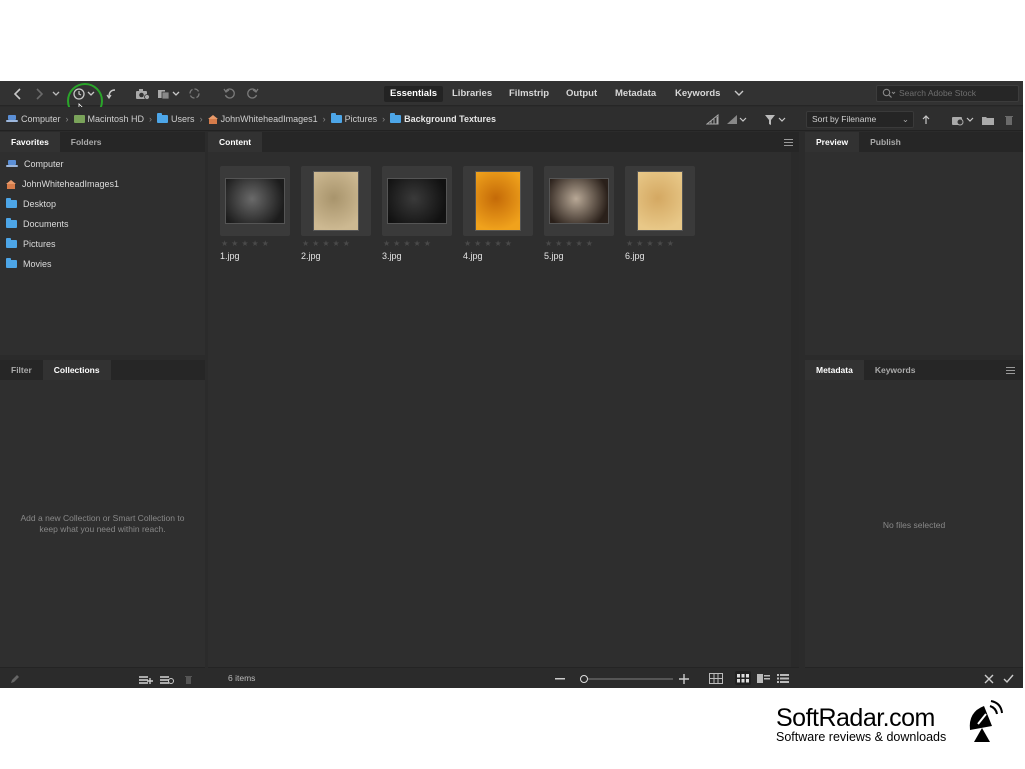  I want to click on thumbnail-item: ★ ★ ★ ★ ★ 6.jpg, so click(660, 213).